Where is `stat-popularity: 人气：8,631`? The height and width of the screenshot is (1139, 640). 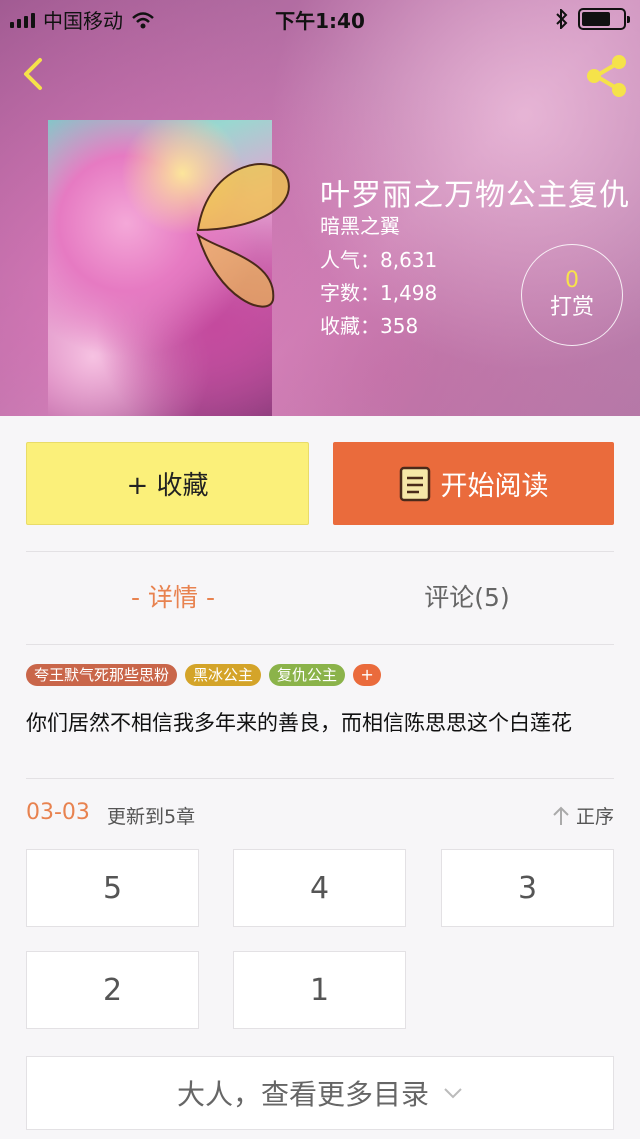 stat-popularity: 人气：8,631 is located at coordinates (378, 258).